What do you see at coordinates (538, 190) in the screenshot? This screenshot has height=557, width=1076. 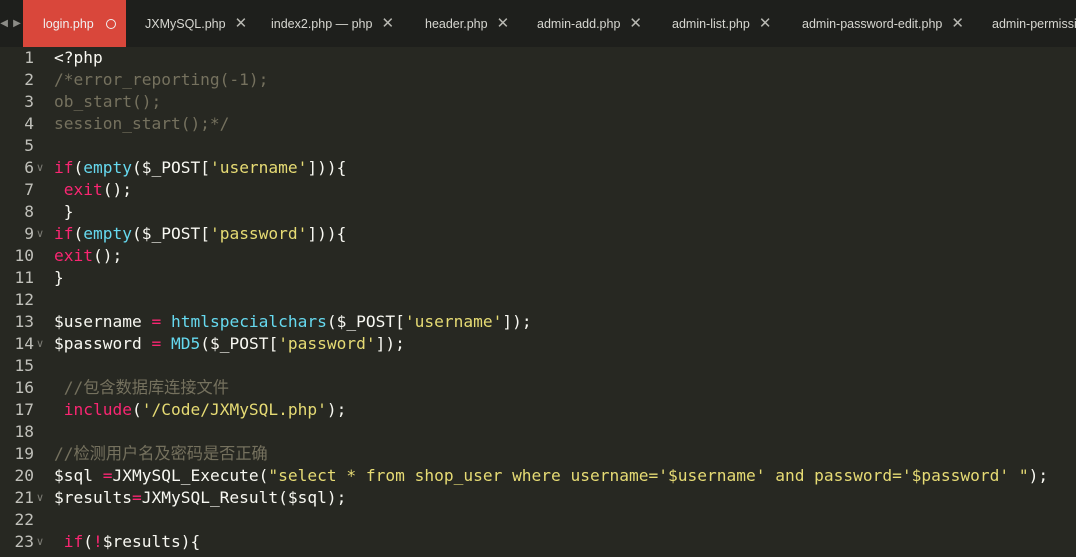 I see `code-line: 7 exit();` at bounding box center [538, 190].